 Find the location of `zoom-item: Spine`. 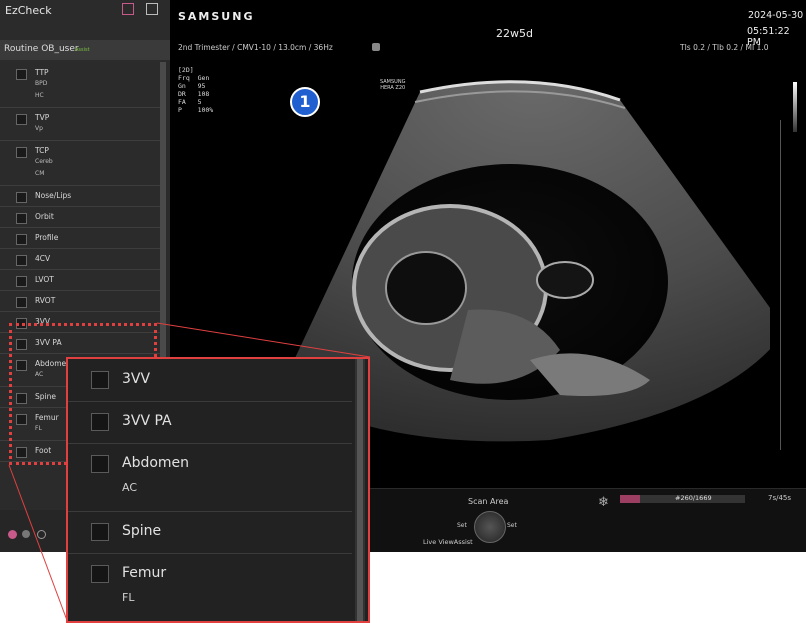

zoom-item: Spine is located at coordinates (210, 532).